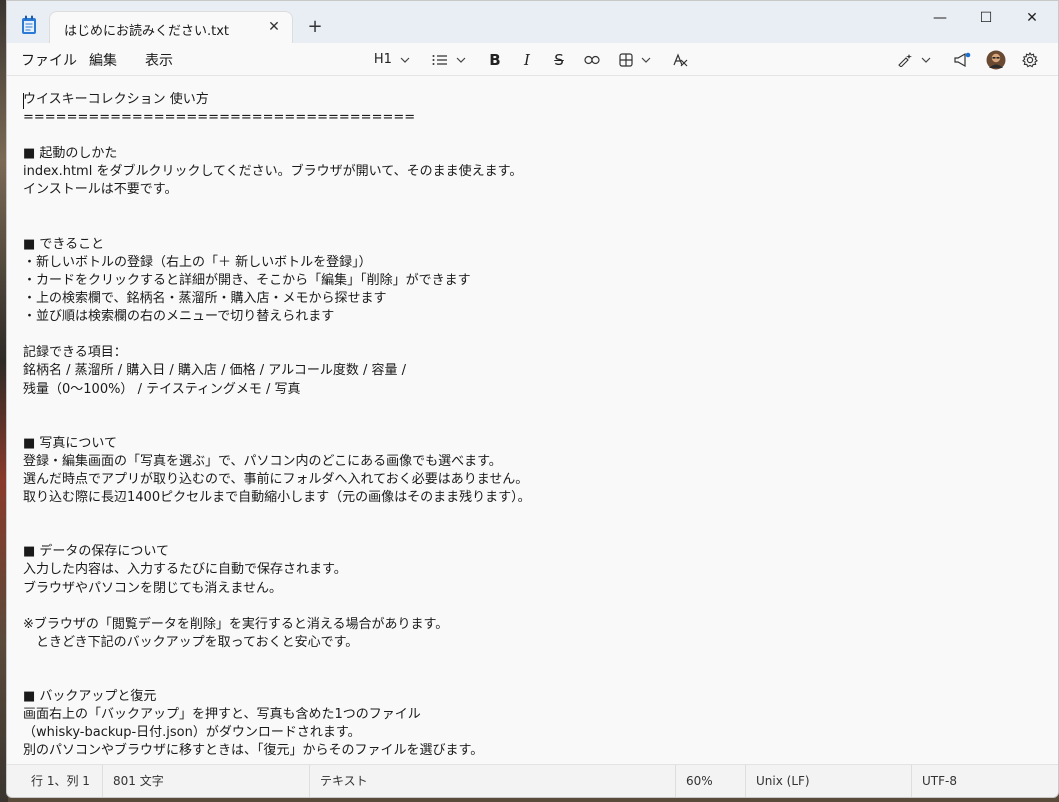  I want to click on avatar, so click(996, 59).